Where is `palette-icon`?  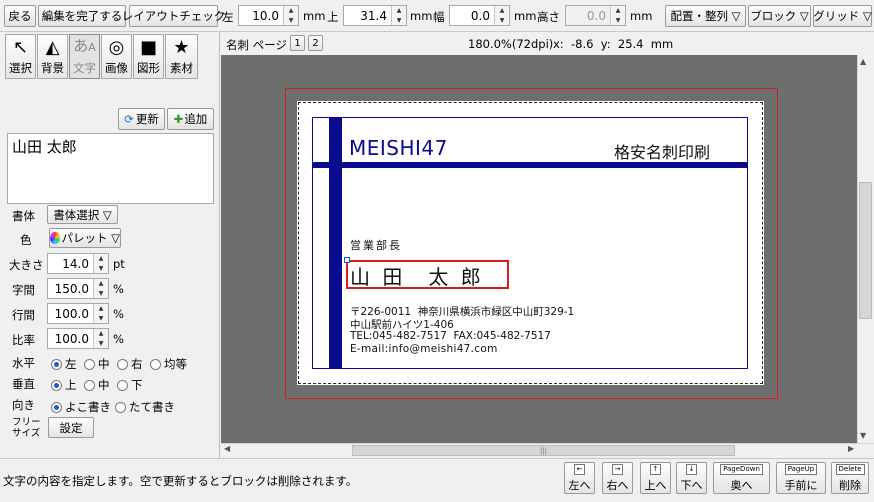 palette-icon is located at coordinates (55, 238).